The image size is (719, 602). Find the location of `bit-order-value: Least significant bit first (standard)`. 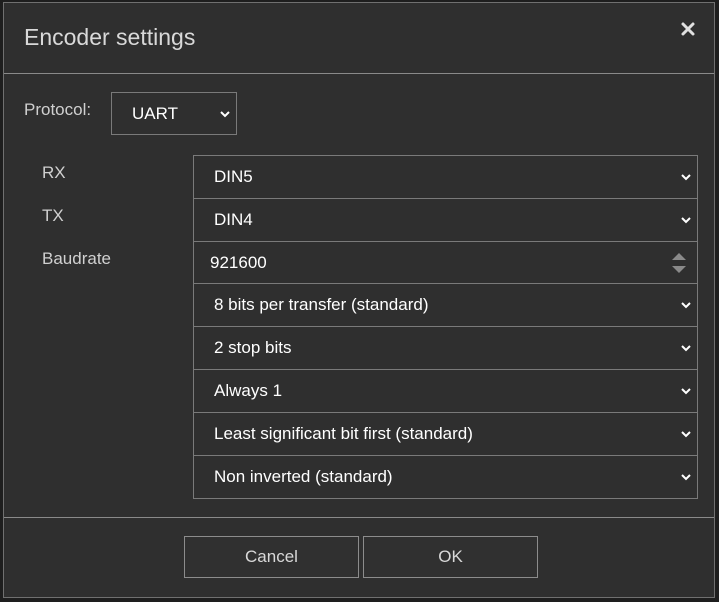

bit-order-value: Least significant bit first (standard) is located at coordinates (343, 433).